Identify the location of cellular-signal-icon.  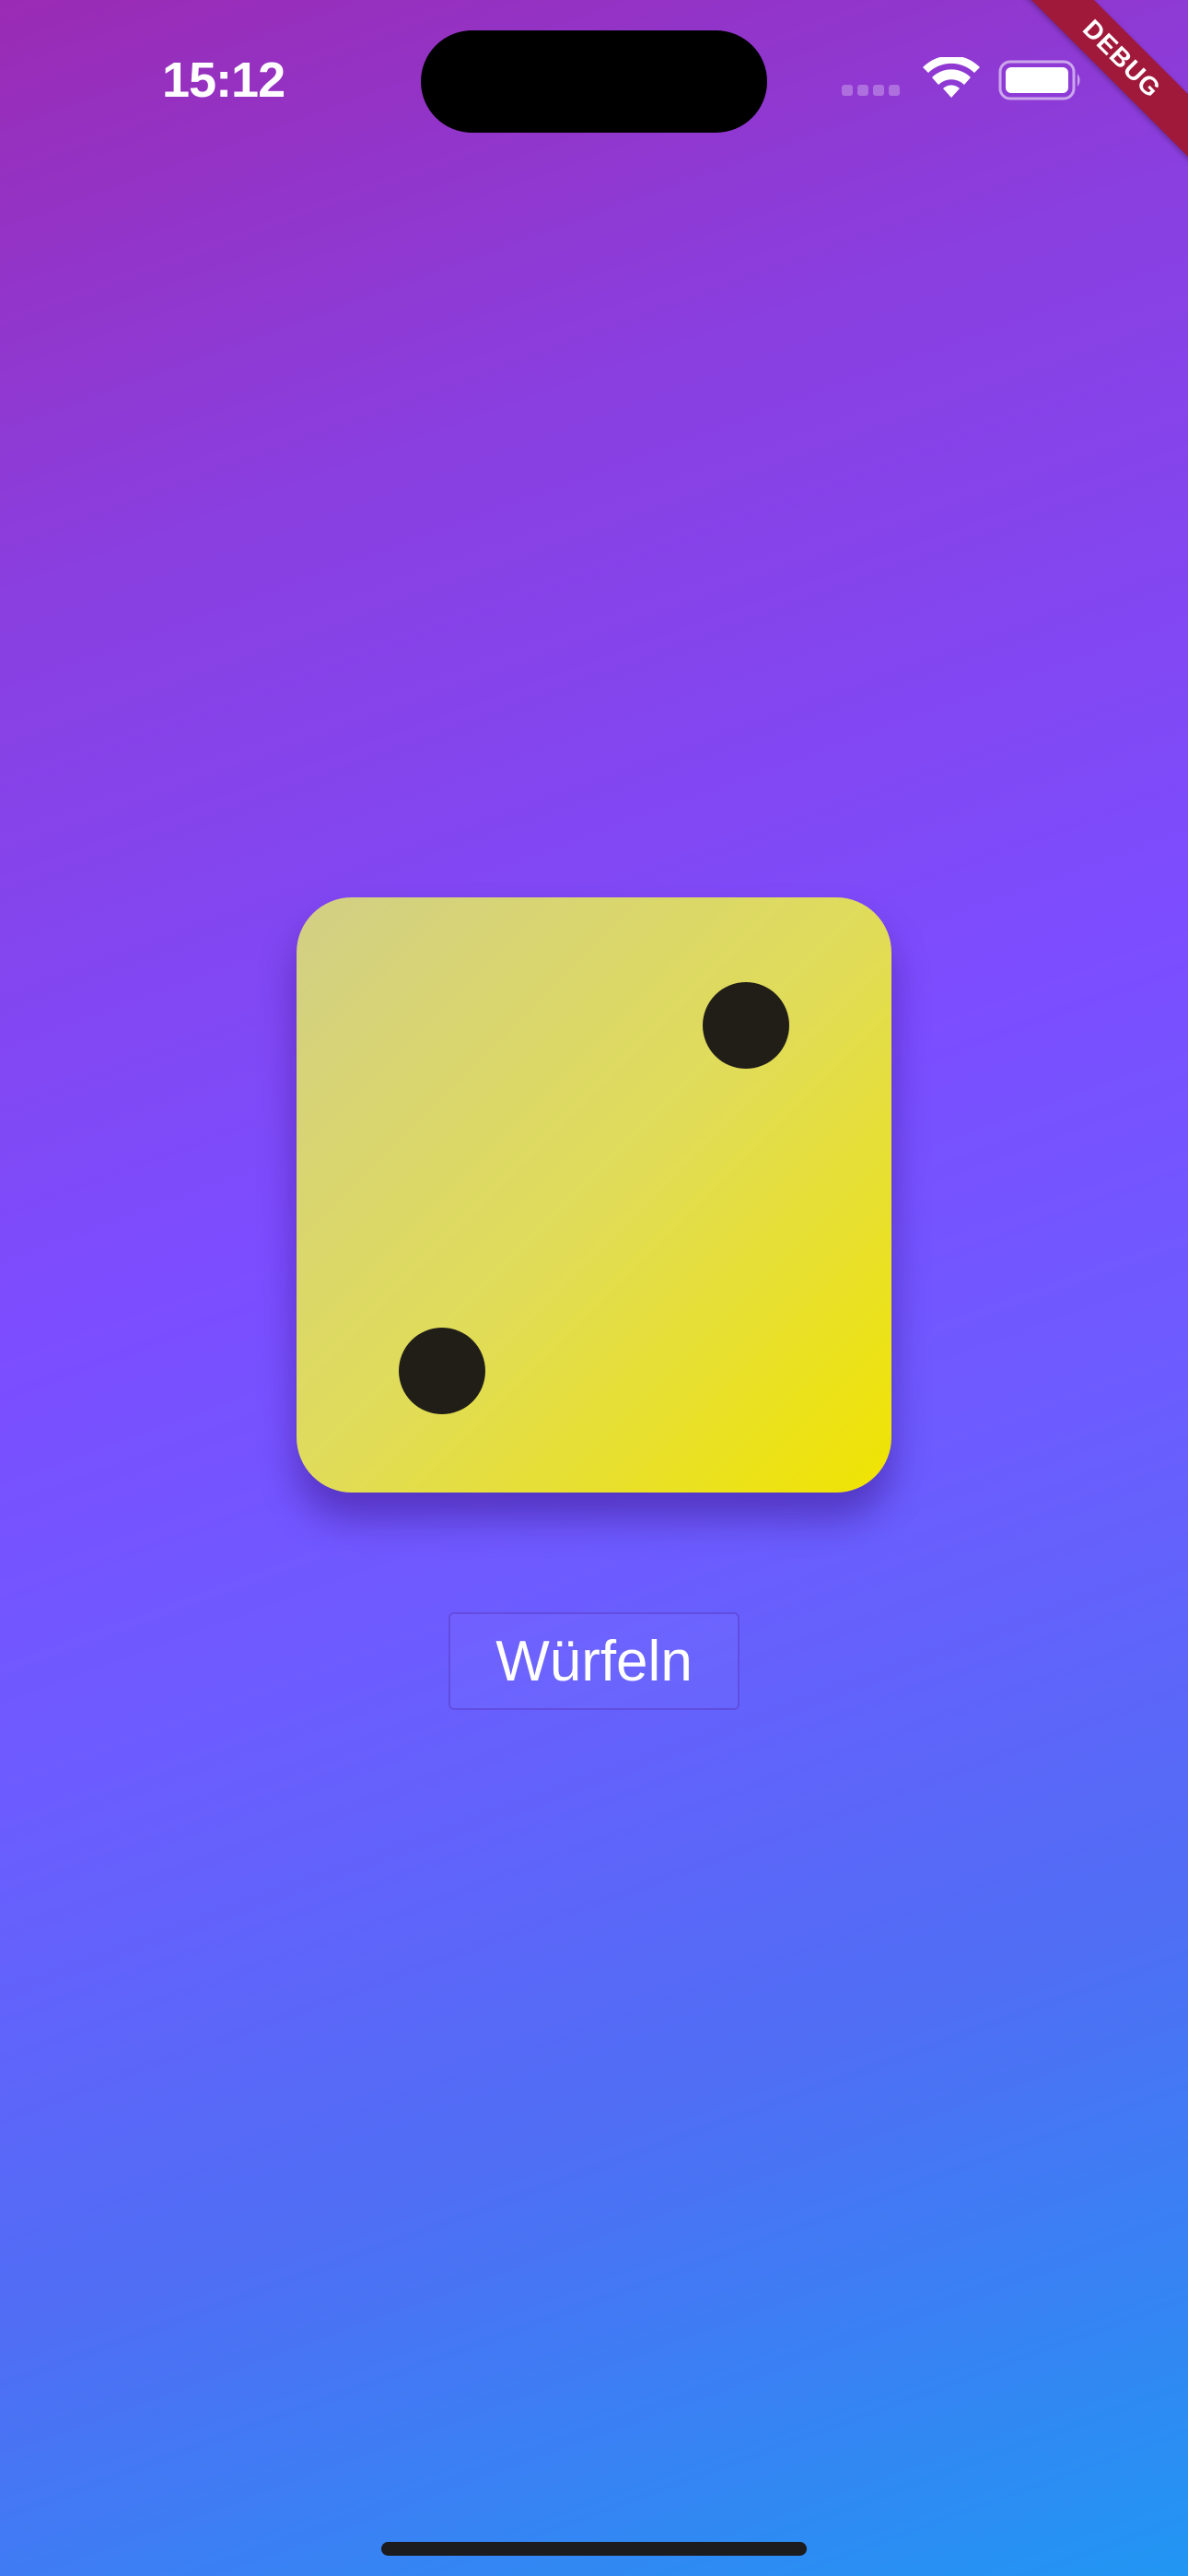
(874, 92).